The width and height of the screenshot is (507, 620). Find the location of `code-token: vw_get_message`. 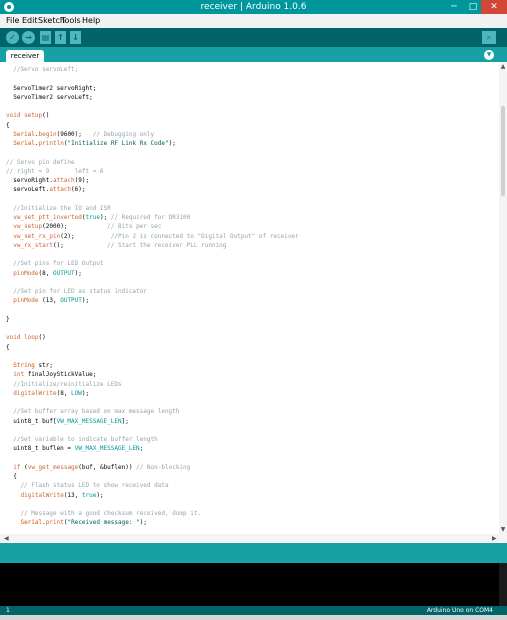

code-token: vw_get_message is located at coordinates (53, 467).